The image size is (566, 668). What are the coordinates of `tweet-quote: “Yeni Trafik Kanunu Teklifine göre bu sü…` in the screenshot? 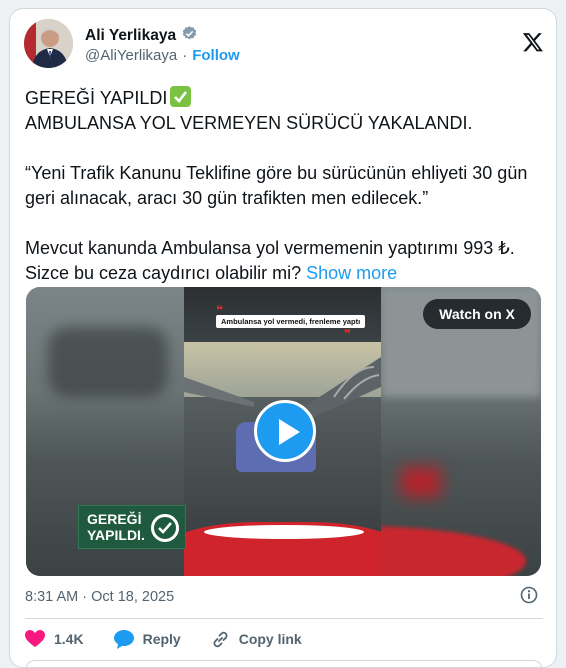 It's located at (276, 185).